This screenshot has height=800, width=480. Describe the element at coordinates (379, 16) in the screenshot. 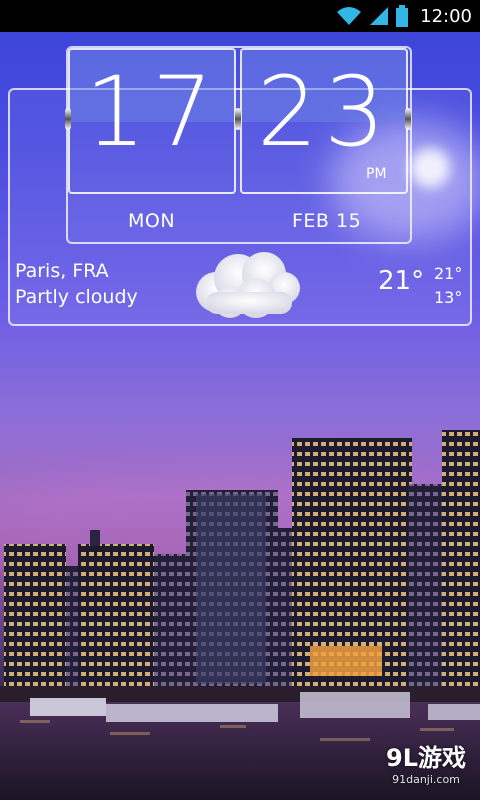

I see `signal-icon` at that location.